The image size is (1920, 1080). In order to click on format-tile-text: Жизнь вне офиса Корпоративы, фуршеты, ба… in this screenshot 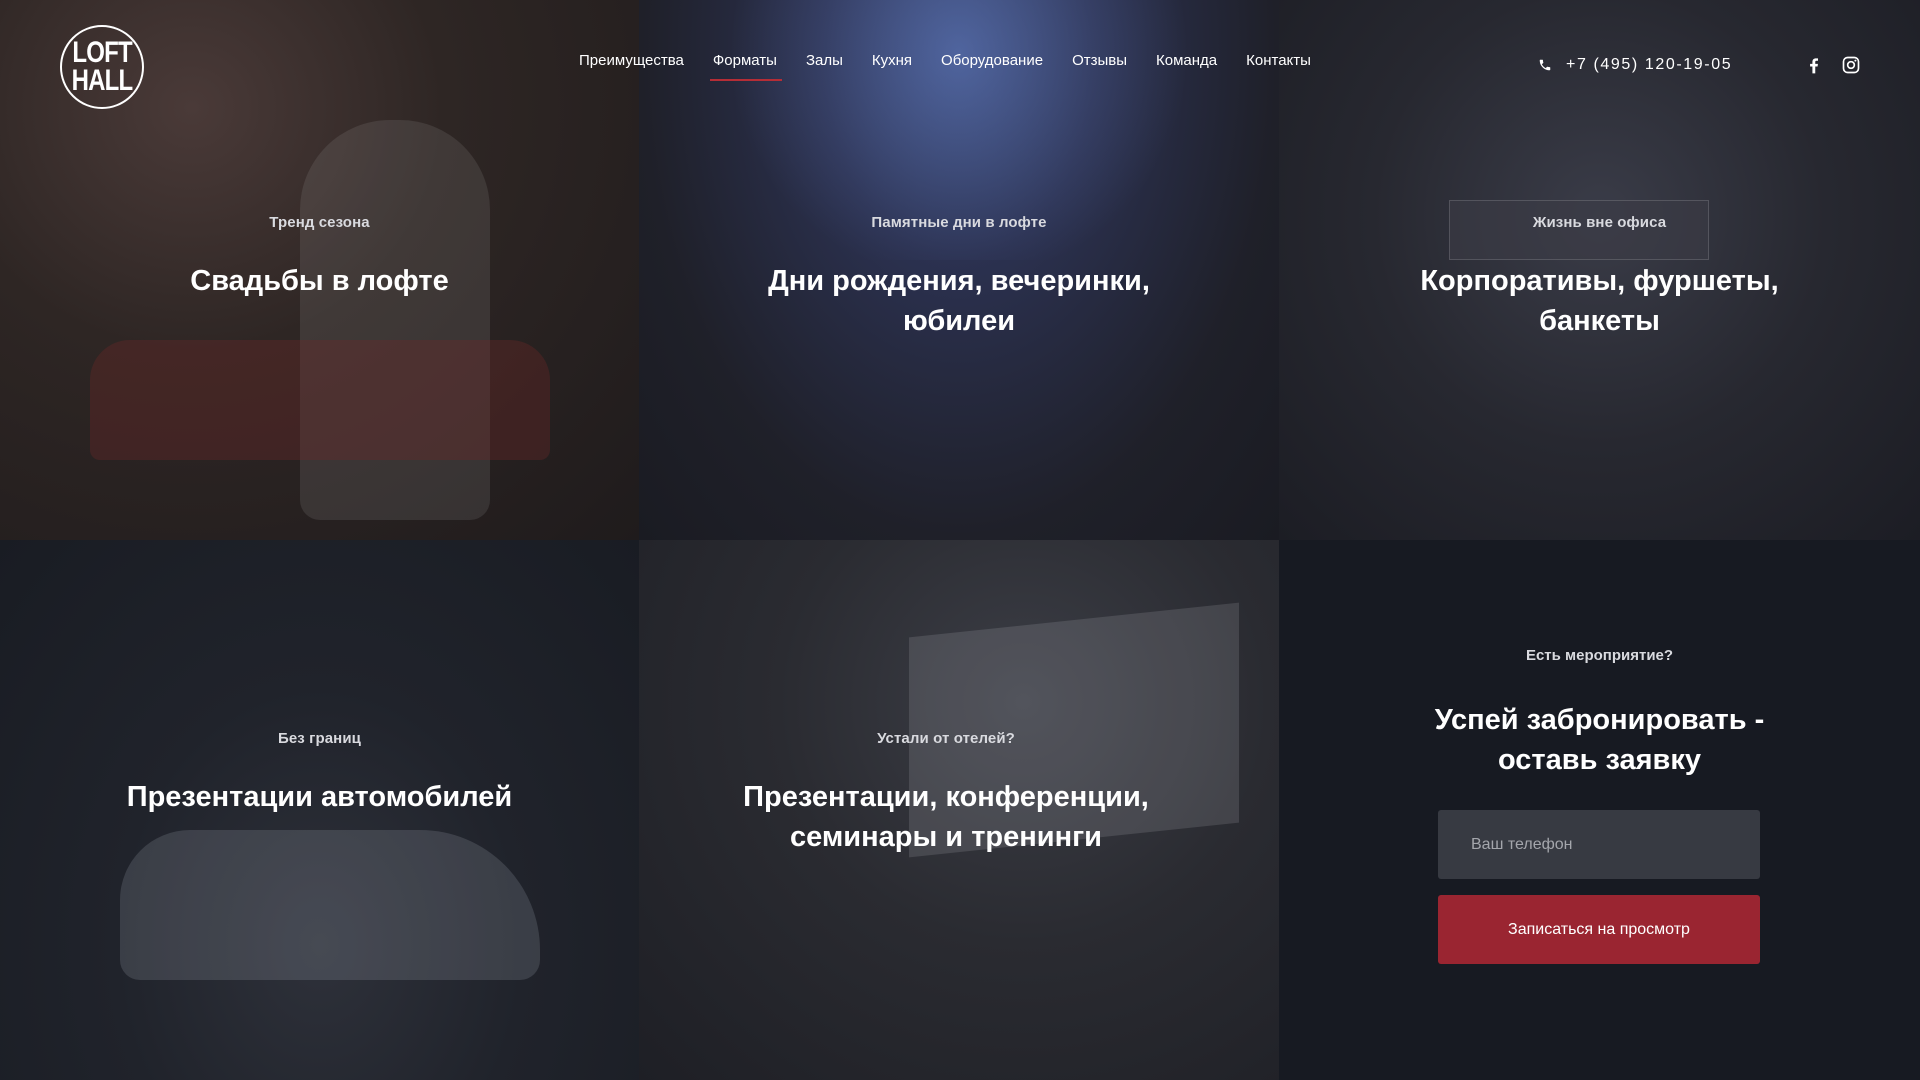, I will do `click(1599, 277)`.